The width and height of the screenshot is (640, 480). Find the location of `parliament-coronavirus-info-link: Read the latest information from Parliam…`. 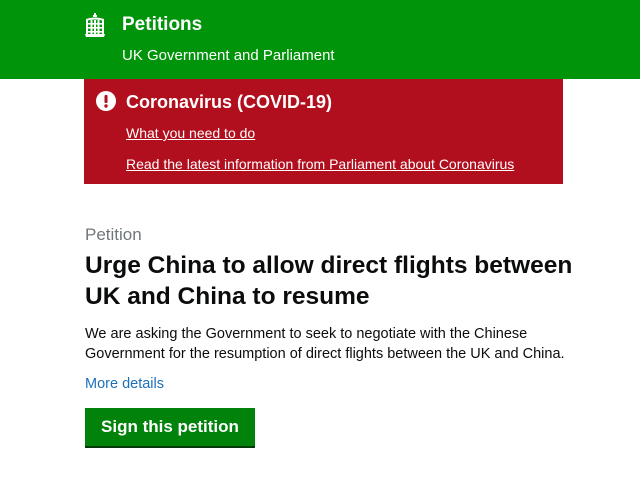

parliament-coronavirus-info-link: Read the latest information from Parliam… is located at coordinates (320, 164).